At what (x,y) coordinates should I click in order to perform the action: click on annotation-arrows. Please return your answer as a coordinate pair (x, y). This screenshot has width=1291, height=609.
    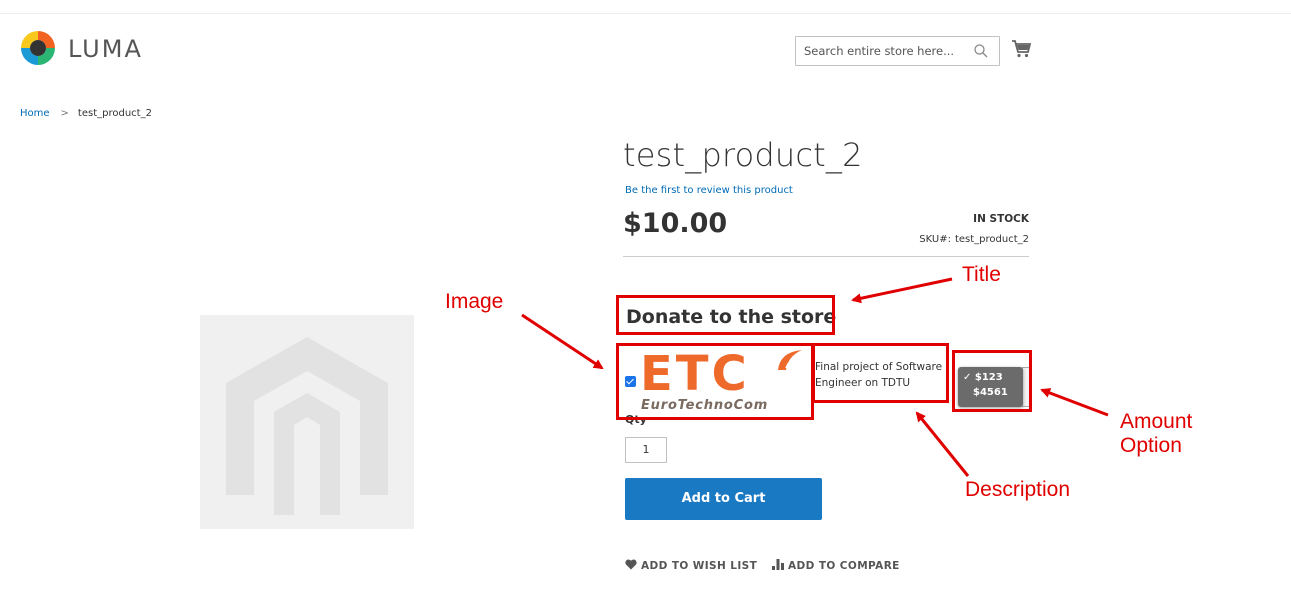
    Looking at the image, I should click on (815, 377).